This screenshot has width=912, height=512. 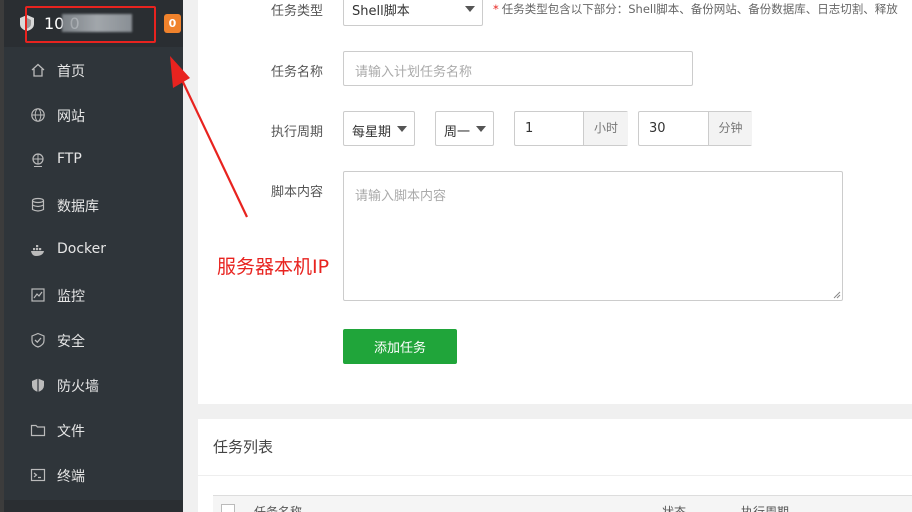 What do you see at coordinates (71, 72) in the screenshot?
I see `sidebar-item-label: 首页` at bounding box center [71, 72].